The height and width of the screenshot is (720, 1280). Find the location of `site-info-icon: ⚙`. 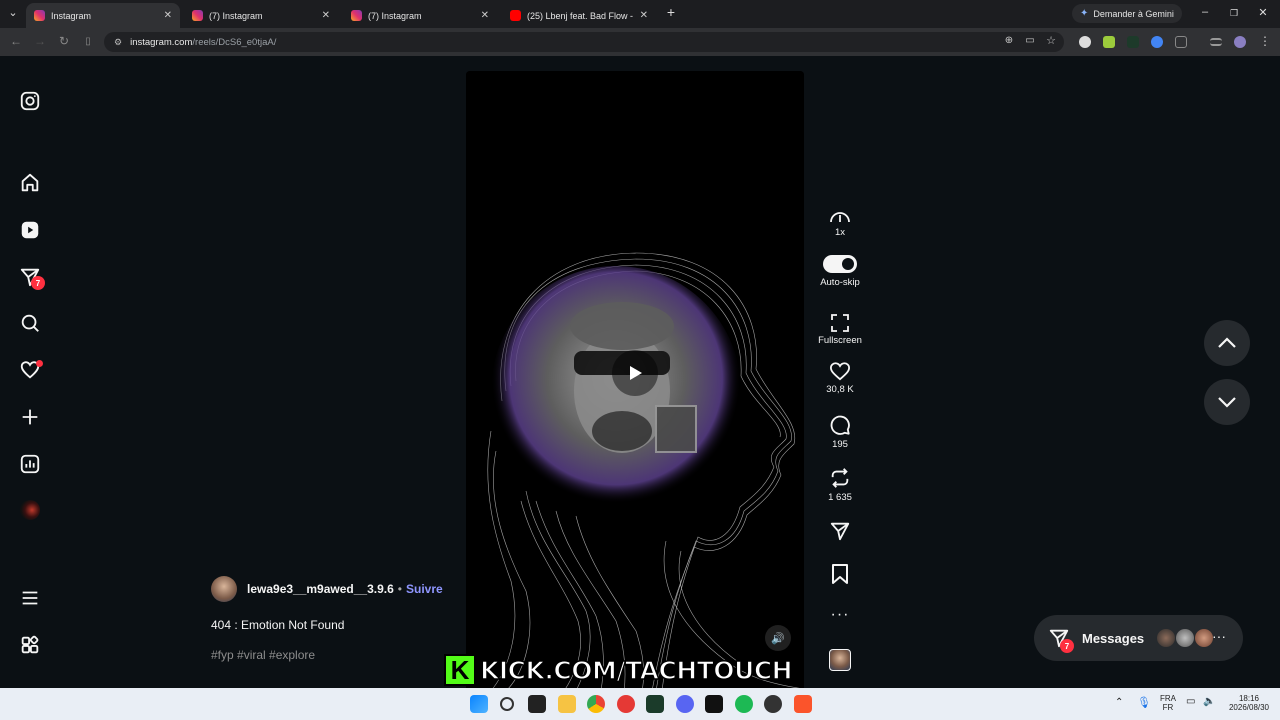

site-info-icon: ⚙ is located at coordinates (118, 42).